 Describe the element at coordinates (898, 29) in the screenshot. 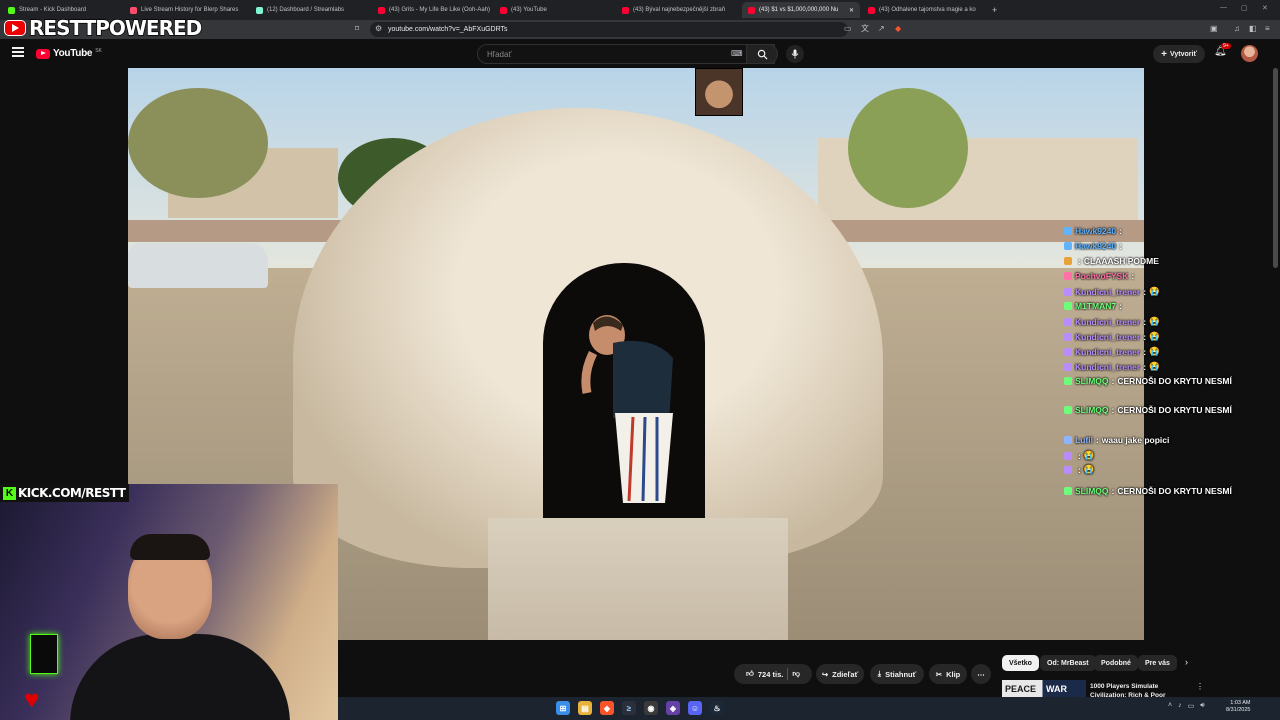

I see `brave-shield-icon: ◆` at that location.